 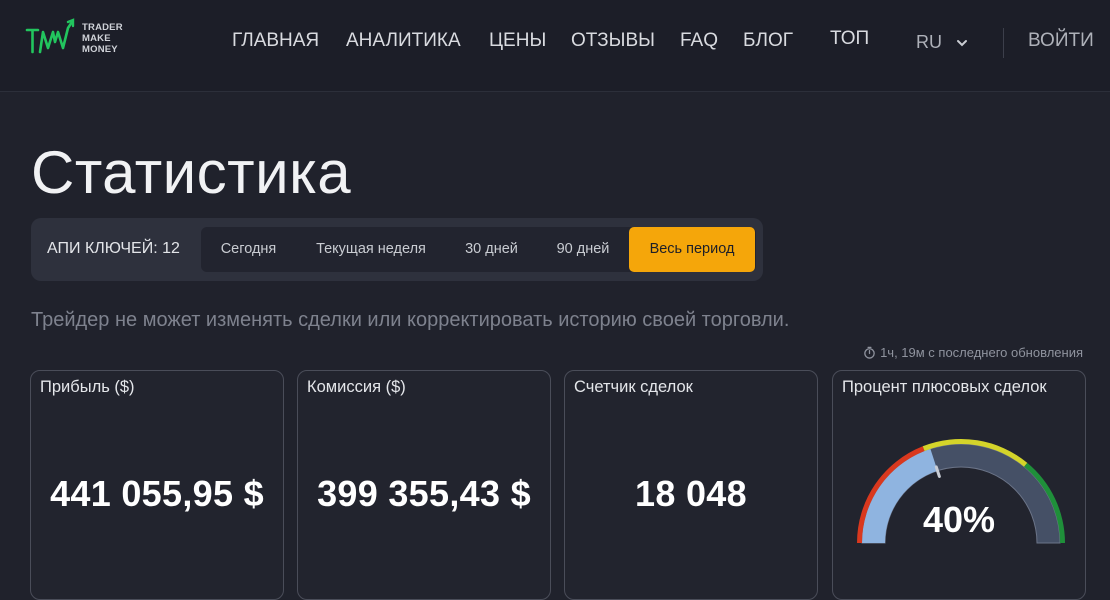 What do you see at coordinates (356, 387) in the screenshot?
I see `card-title: Комиссия ($)` at bounding box center [356, 387].